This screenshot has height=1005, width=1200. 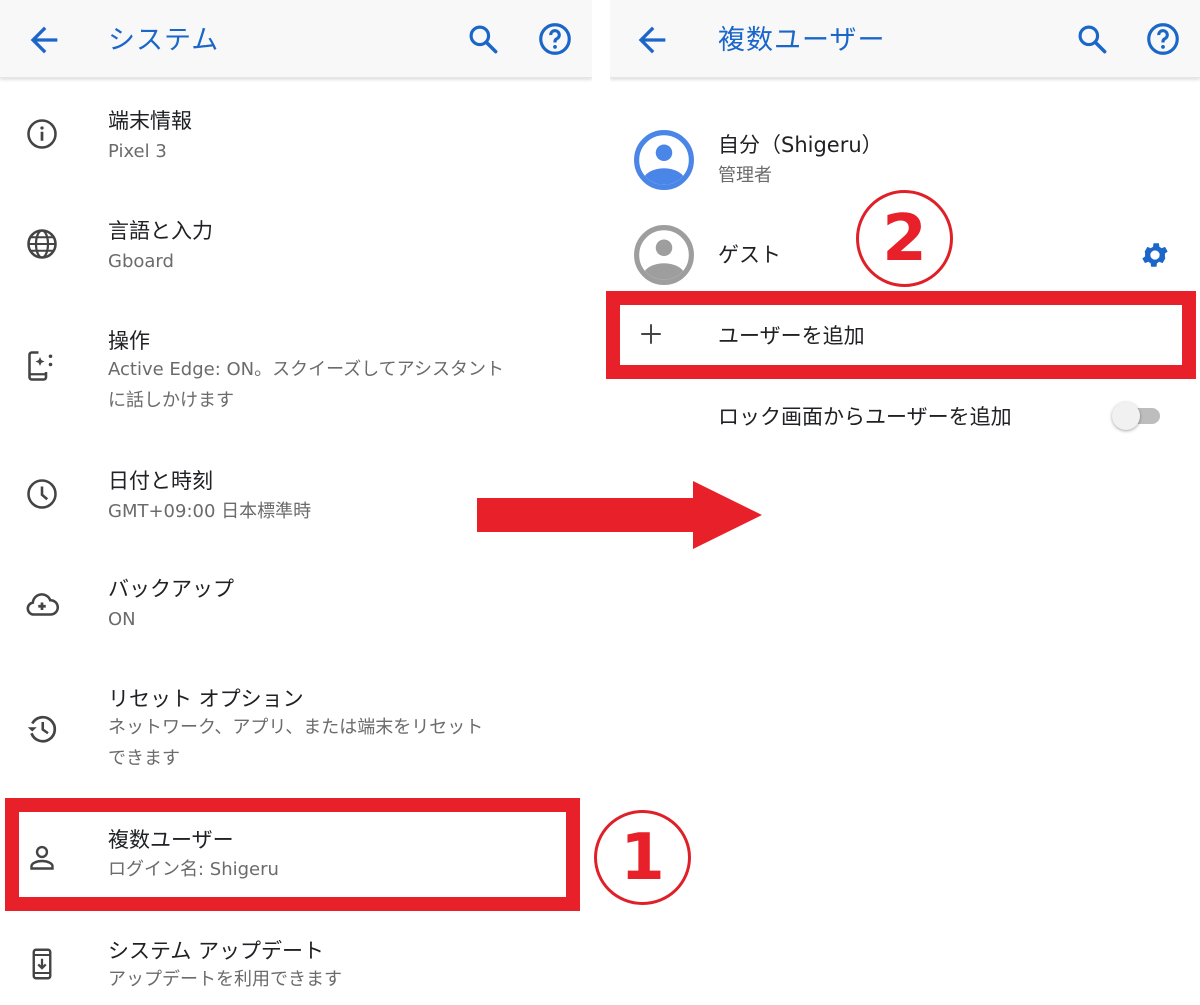 What do you see at coordinates (42, 134) in the screenshot?
I see `info-icon` at bounding box center [42, 134].